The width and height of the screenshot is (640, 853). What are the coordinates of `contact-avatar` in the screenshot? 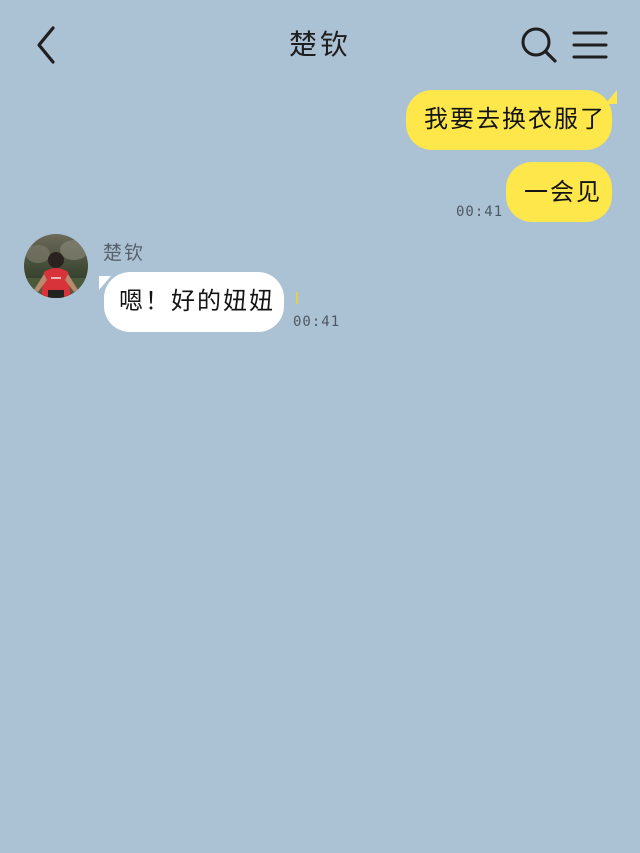 It's located at (56, 266).